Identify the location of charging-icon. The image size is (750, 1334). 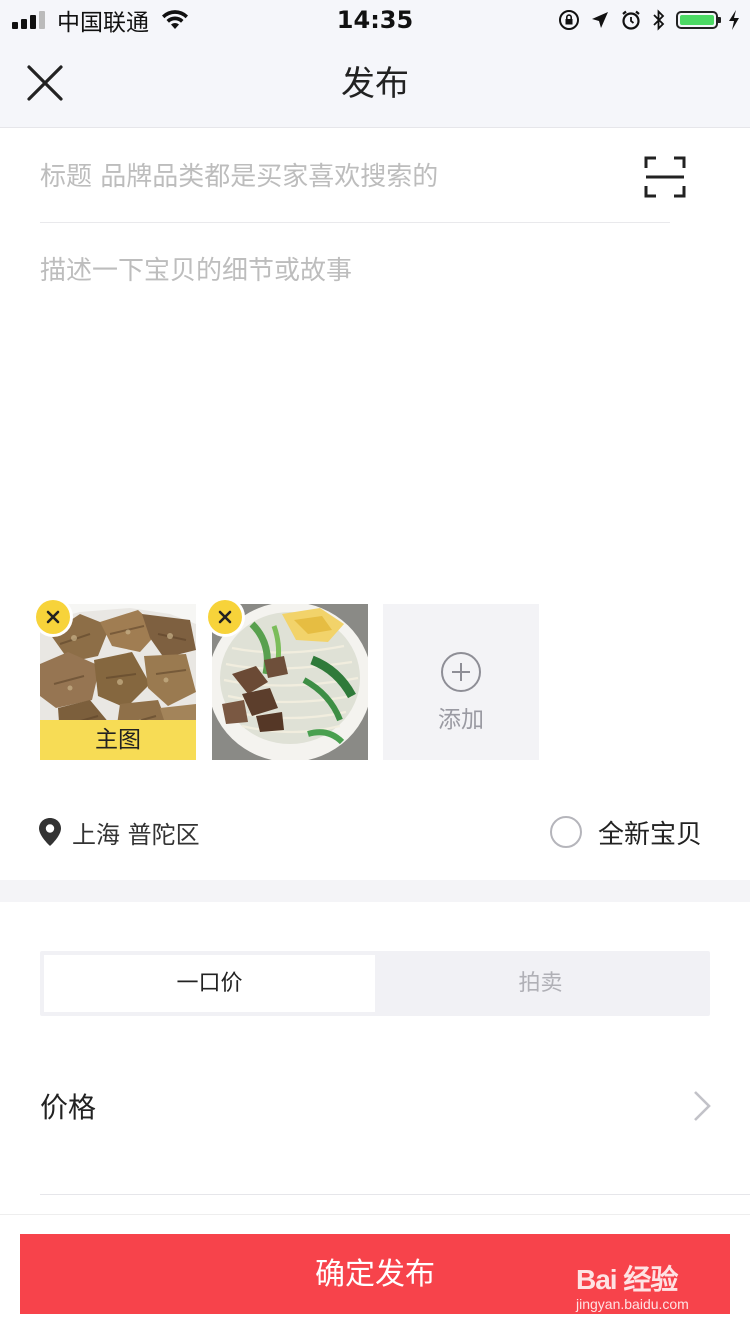
(734, 20).